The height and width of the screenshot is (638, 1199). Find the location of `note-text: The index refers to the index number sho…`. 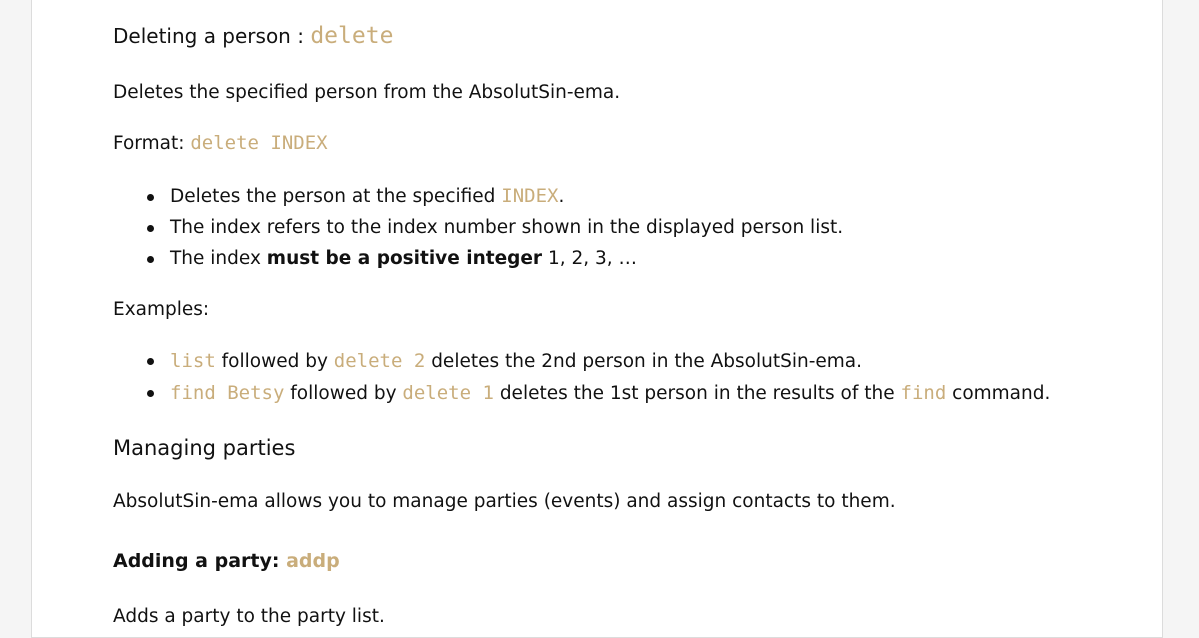

note-text: The index refers to the index number sho… is located at coordinates (507, 227).